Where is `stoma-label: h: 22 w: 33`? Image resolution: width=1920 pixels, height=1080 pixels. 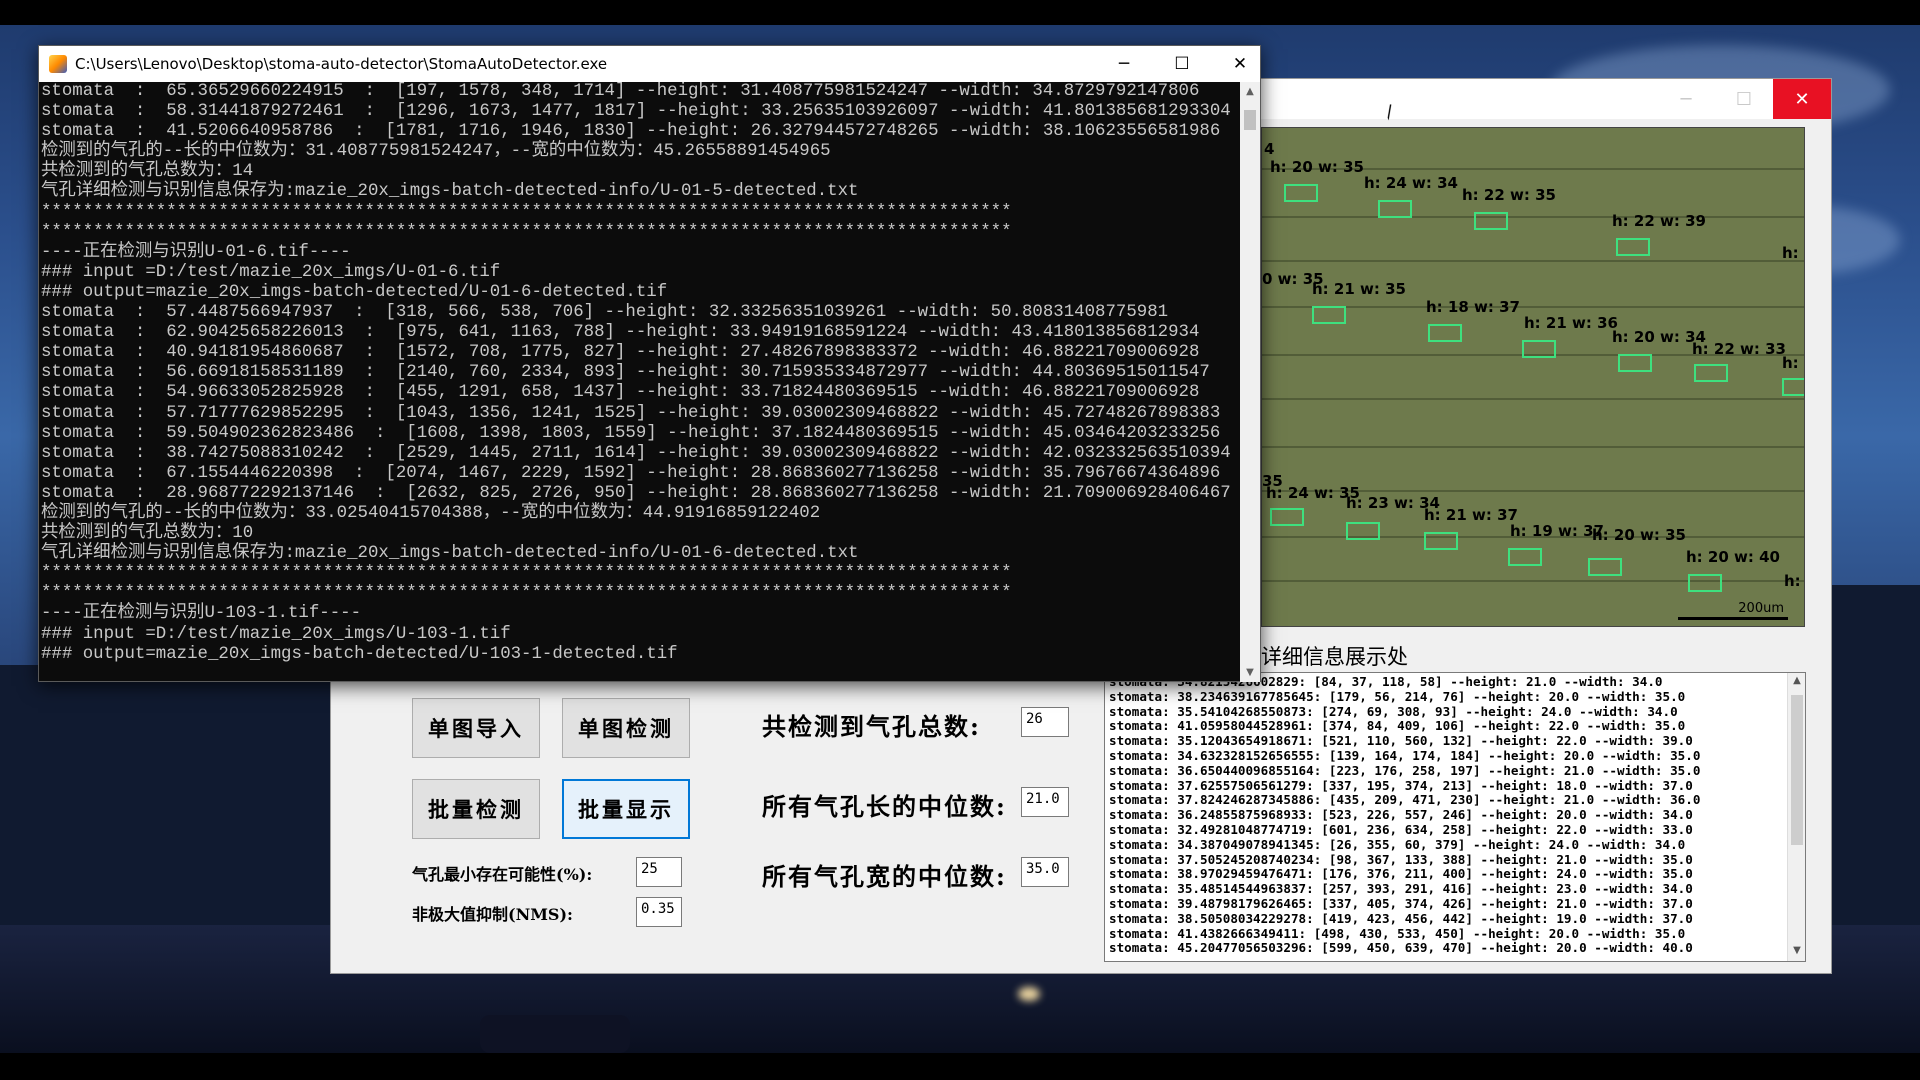
stoma-label: h: 22 w: 33 is located at coordinates (1739, 349).